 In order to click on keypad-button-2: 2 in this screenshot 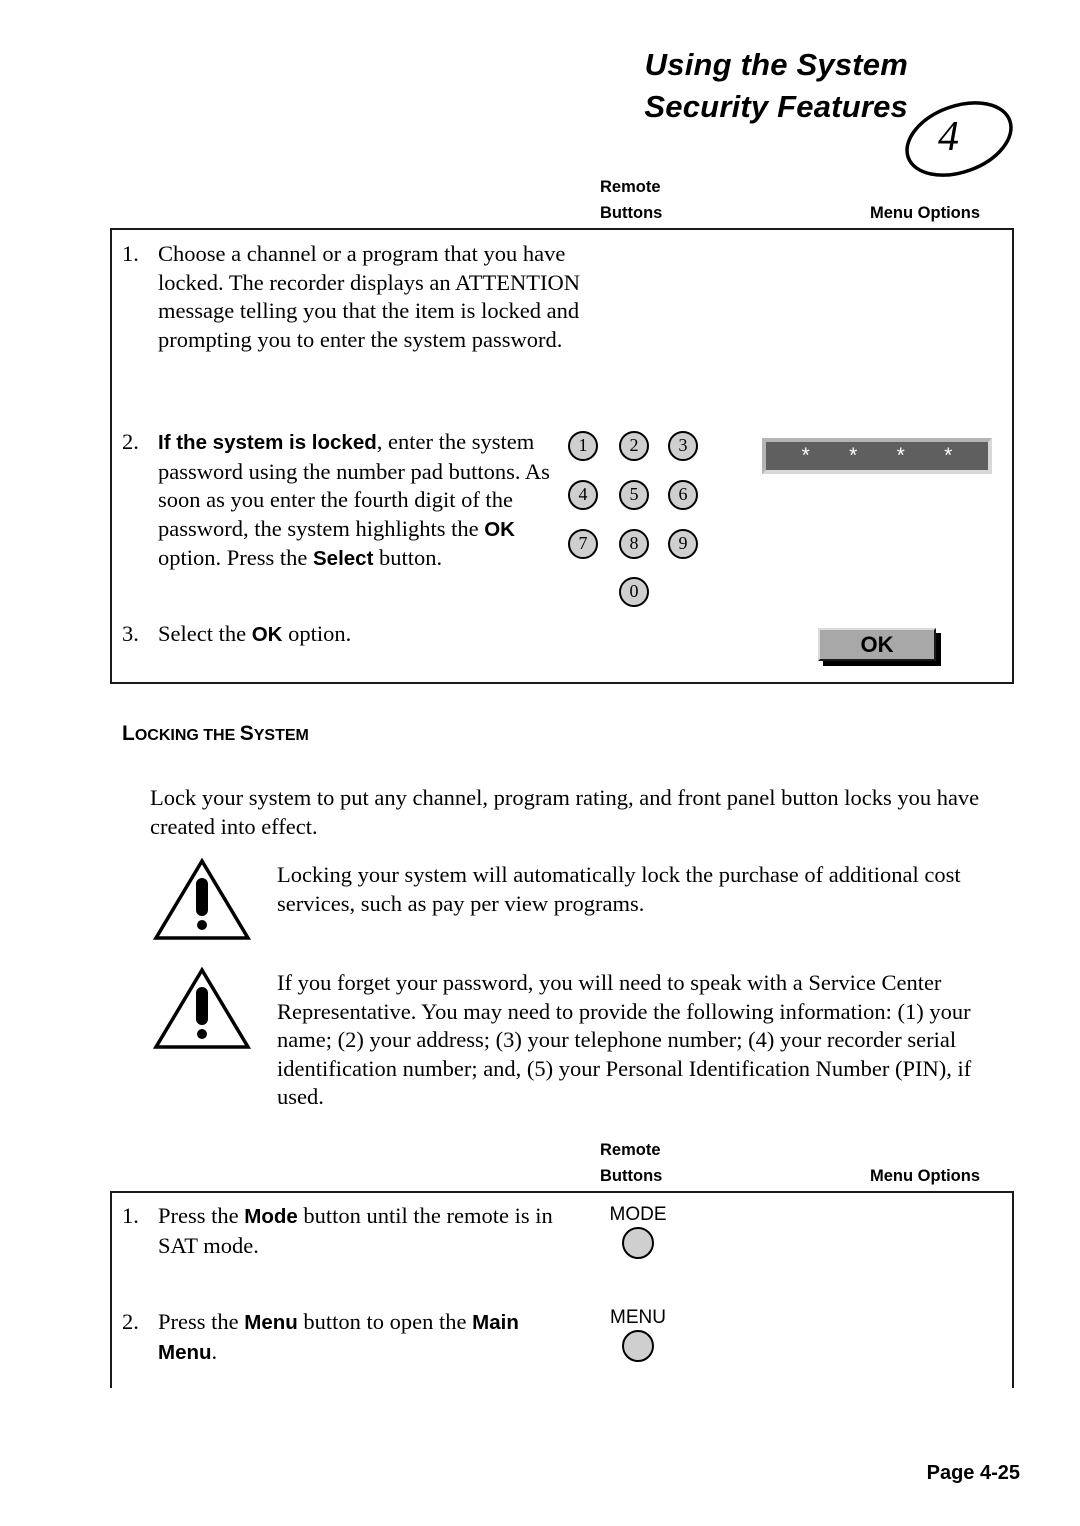, I will do `click(634, 446)`.